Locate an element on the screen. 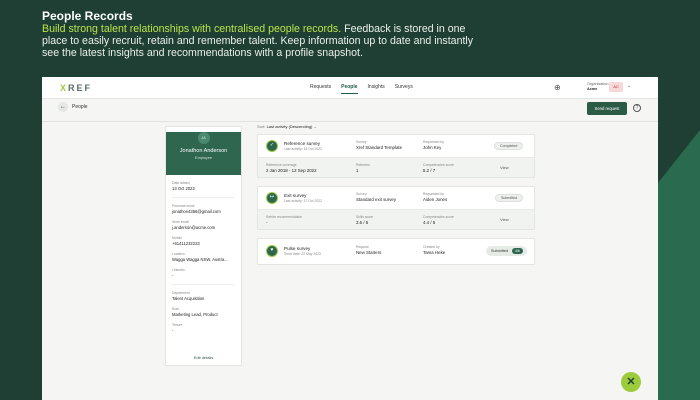 This screenshot has width=700, height=400. nav-people: People is located at coordinates (349, 89).